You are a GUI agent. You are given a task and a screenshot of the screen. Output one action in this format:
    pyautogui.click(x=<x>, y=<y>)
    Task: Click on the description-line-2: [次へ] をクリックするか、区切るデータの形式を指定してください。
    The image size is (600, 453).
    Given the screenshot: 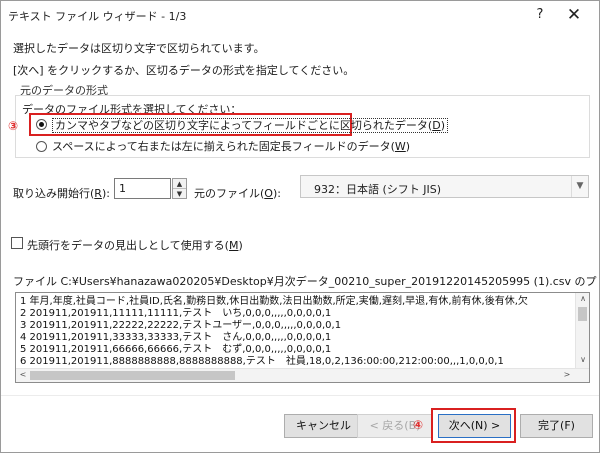 What is the action you would take?
    pyautogui.click(x=184, y=70)
    